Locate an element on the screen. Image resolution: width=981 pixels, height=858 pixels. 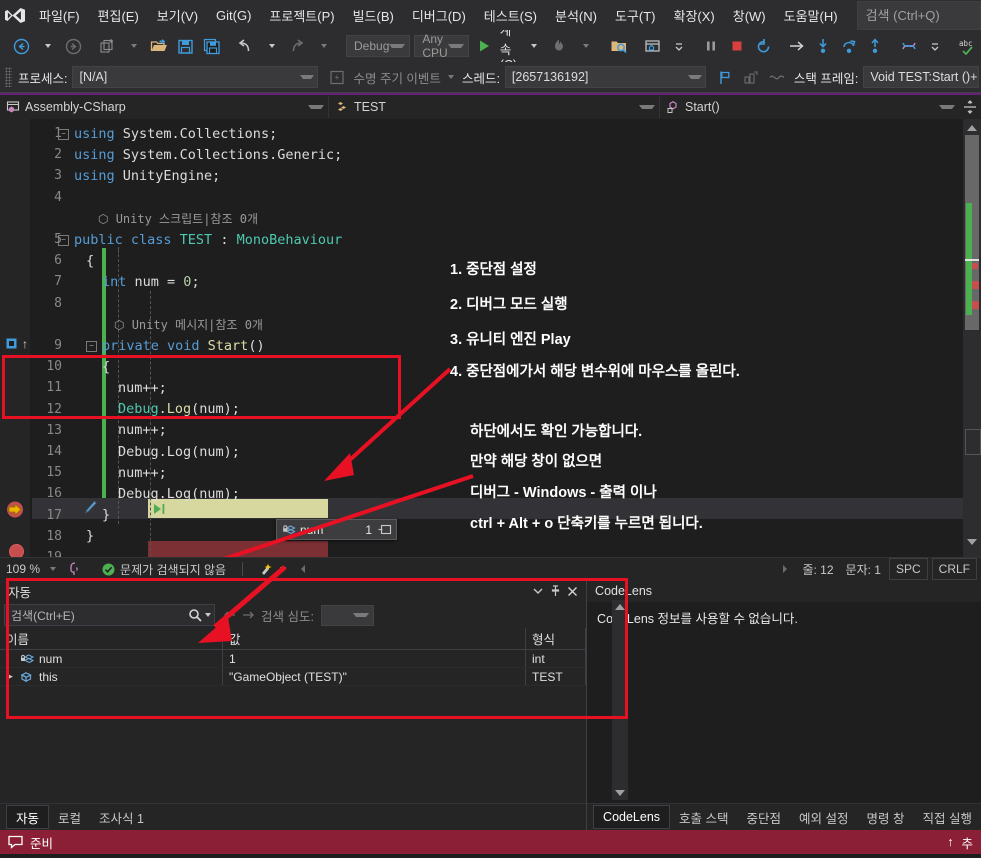
chevron-down-icon is located at coordinates (538, 591).